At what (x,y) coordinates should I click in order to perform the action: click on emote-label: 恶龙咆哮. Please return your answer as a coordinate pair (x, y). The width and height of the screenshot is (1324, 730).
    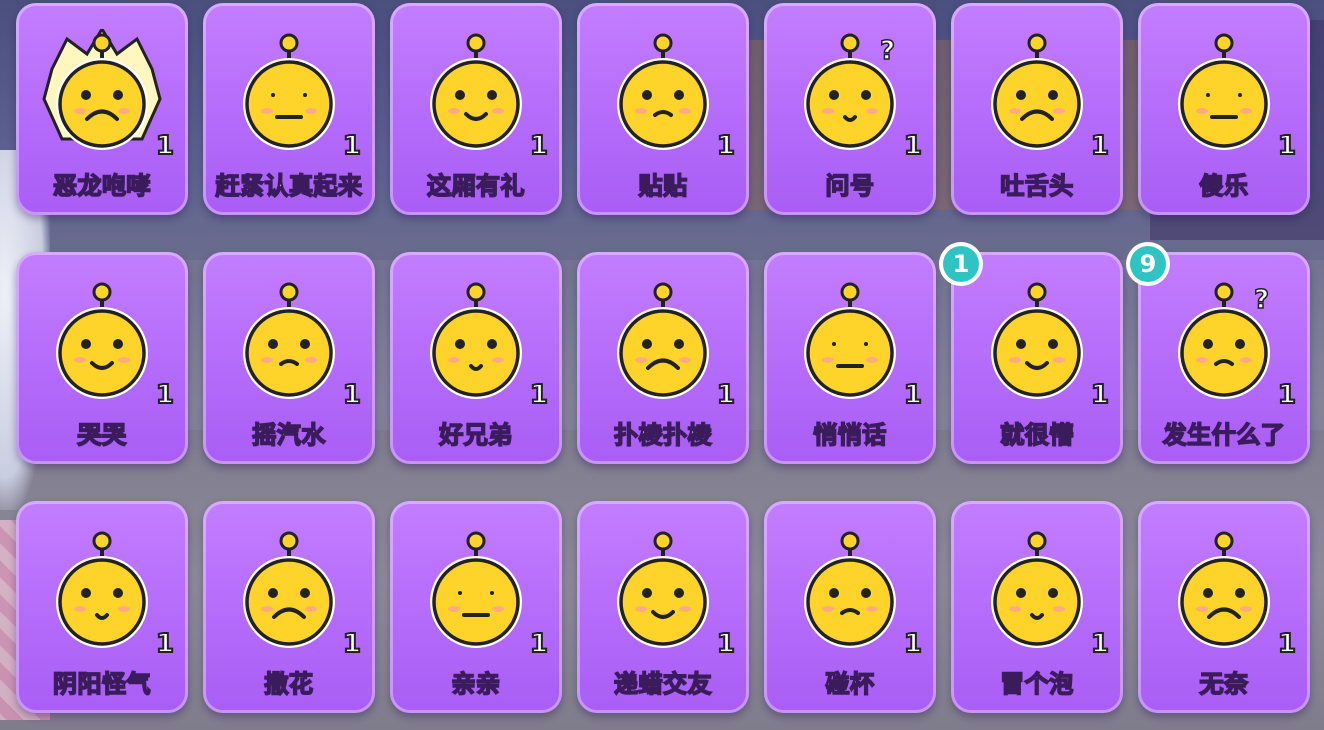
    Looking at the image, I should click on (101, 186).